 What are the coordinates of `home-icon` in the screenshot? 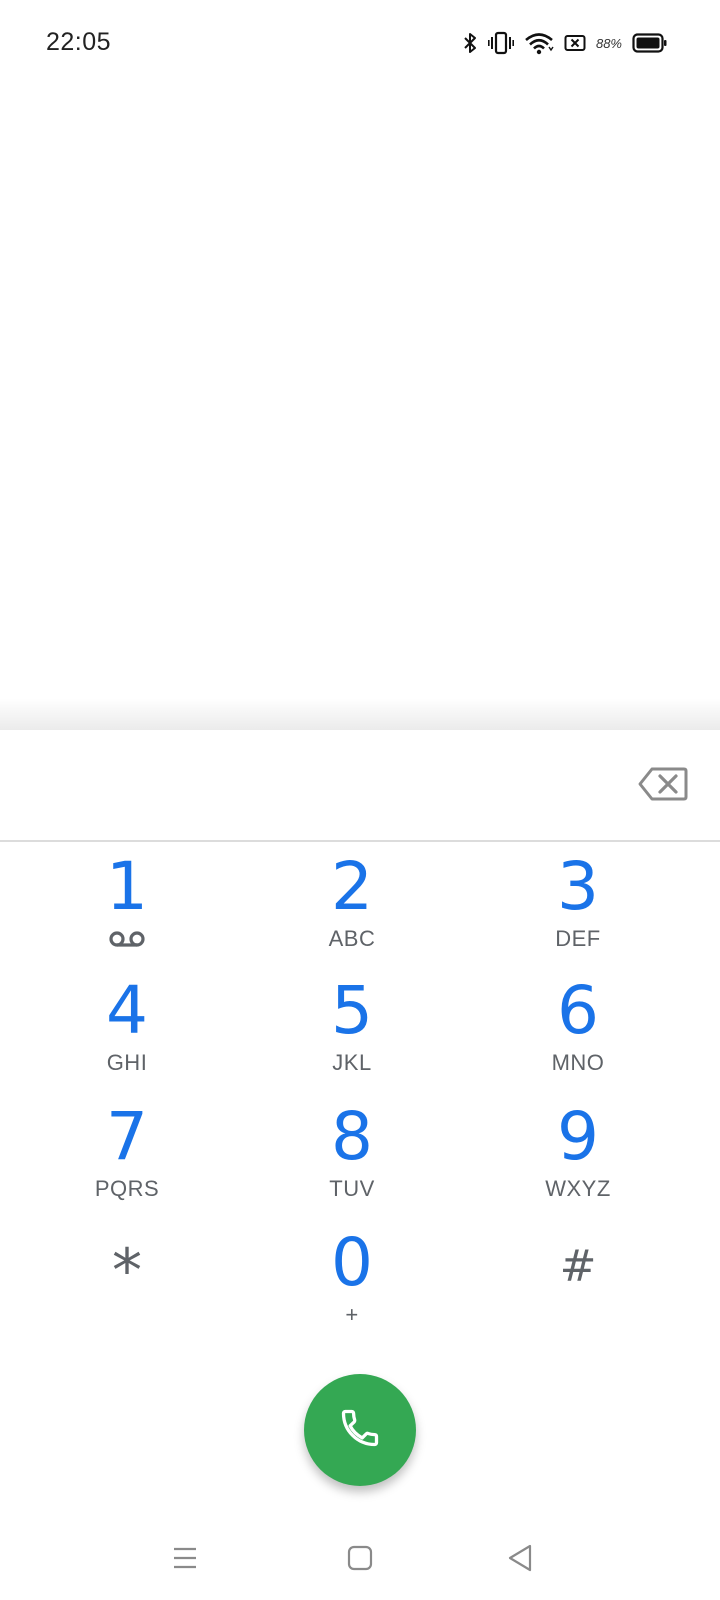 It's located at (360, 1560).